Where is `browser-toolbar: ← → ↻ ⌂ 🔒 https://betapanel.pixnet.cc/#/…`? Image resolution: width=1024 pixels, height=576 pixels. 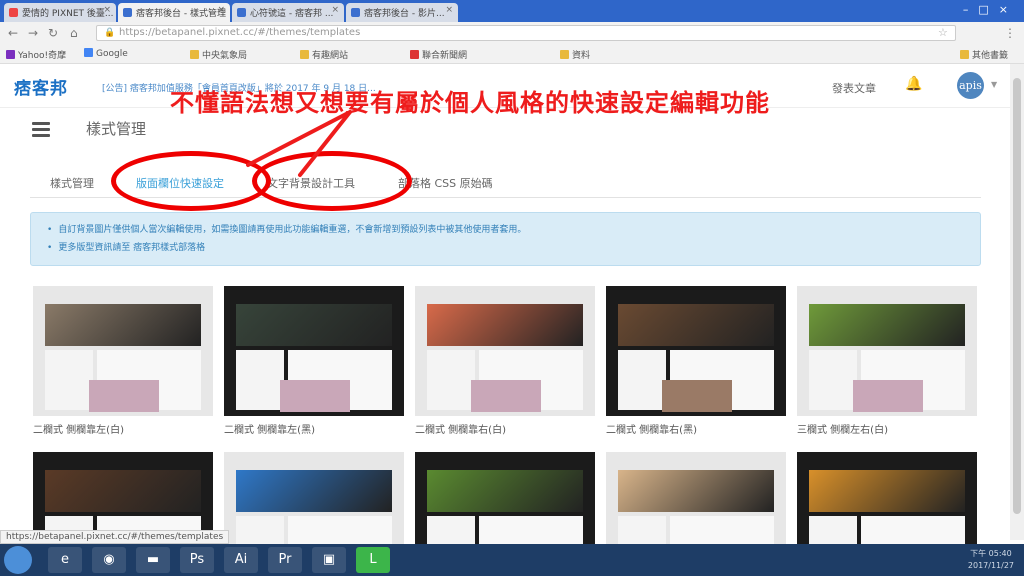 browser-toolbar: ← → ↻ ⌂ 🔒 https://betapanel.pixnet.cc/#/… is located at coordinates (512, 33).